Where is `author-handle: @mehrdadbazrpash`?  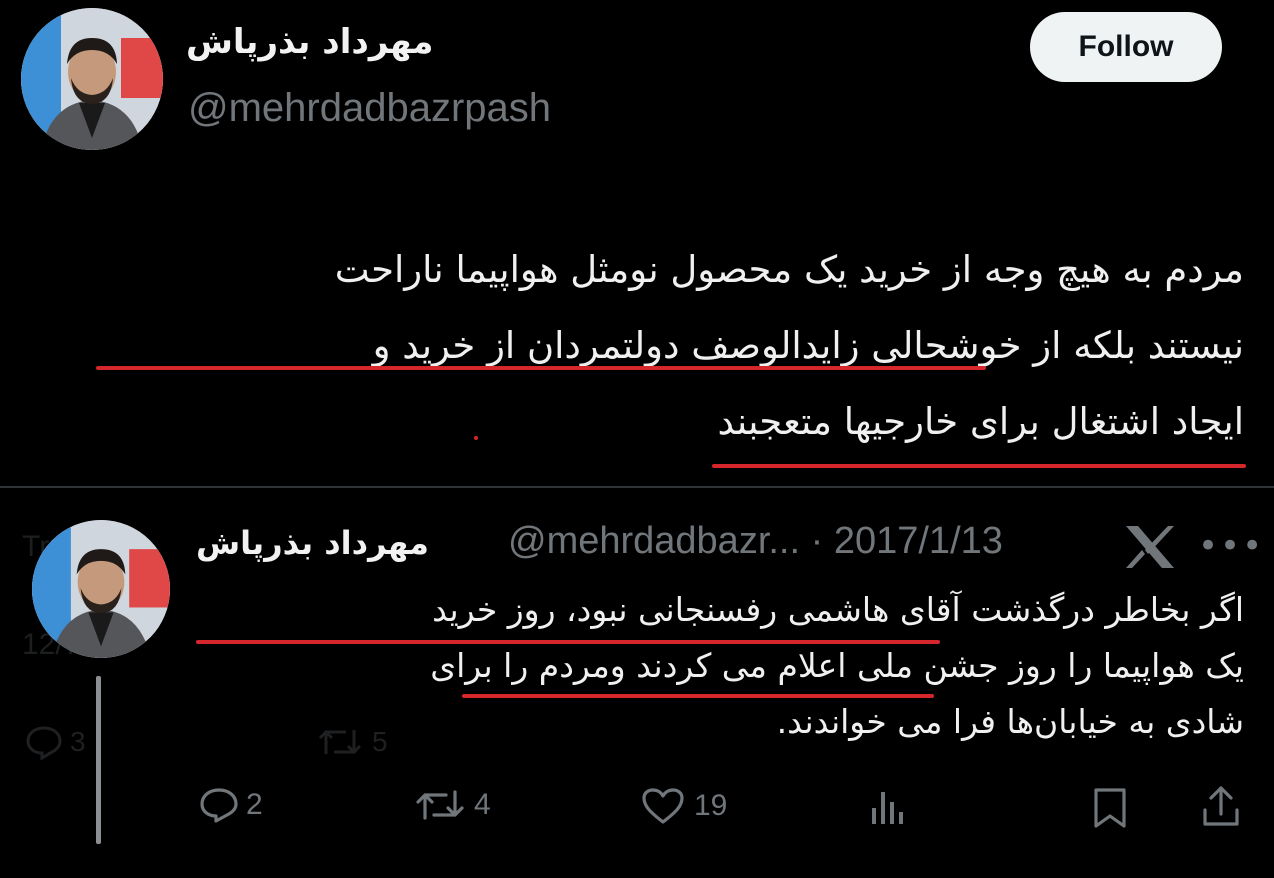
author-handle: @mehrdadbazrpash is located at coordinates (369, 108).